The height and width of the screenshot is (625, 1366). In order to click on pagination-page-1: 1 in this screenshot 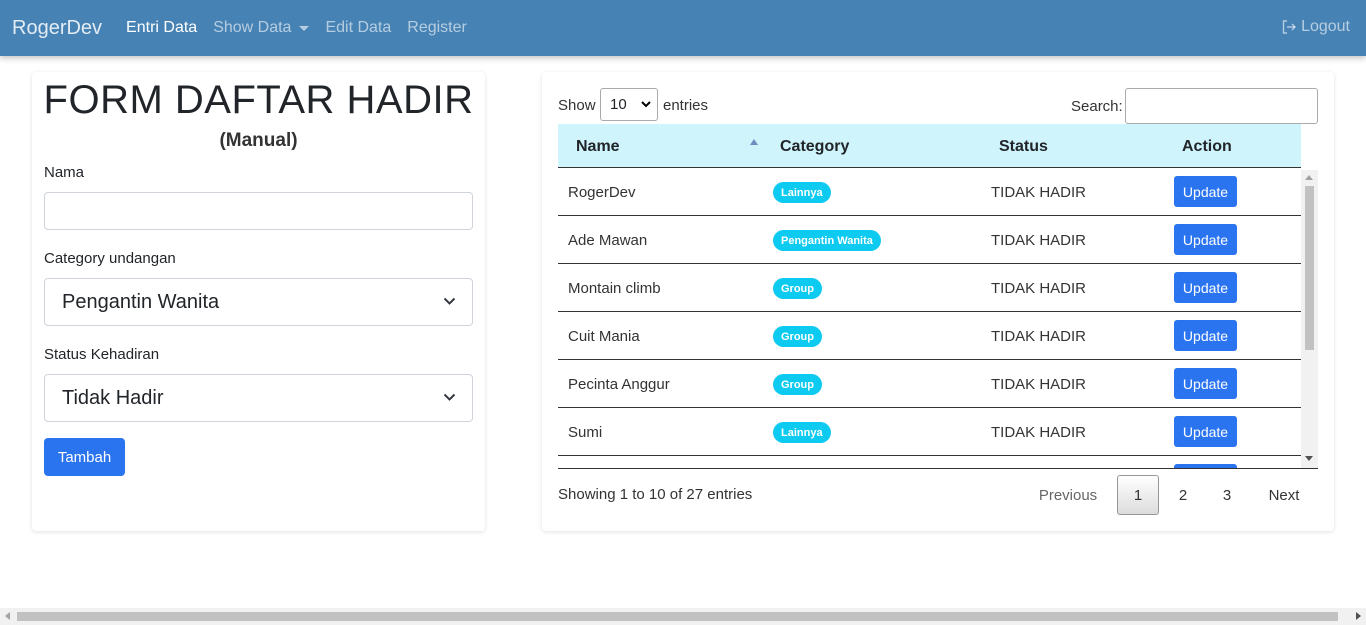, I will do `click(1138, 495)`.